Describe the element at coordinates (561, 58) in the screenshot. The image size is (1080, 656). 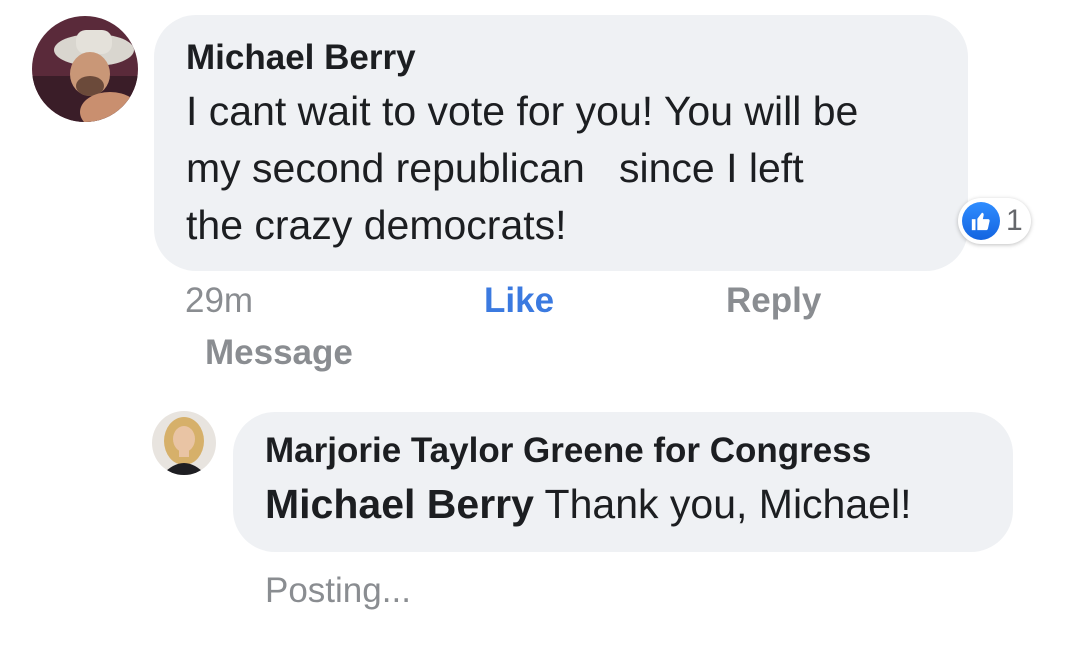
I see `comment-author: Michael Berry` at that location.